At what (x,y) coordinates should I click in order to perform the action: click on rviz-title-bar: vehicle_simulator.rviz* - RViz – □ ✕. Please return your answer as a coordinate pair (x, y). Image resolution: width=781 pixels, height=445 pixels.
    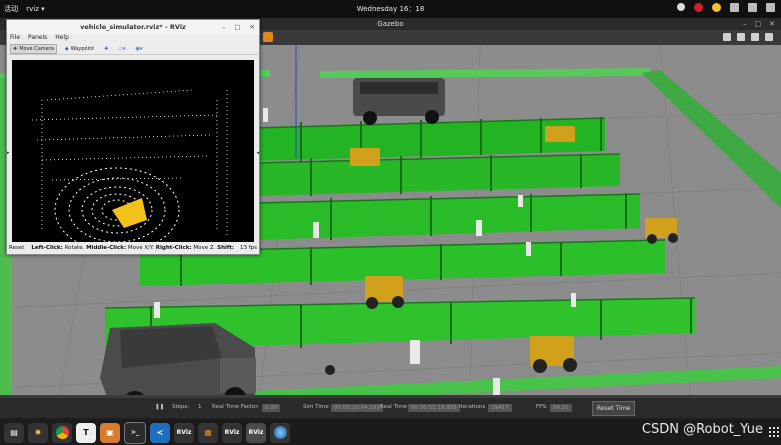
    Looking at the image, I should click on (133, 27).